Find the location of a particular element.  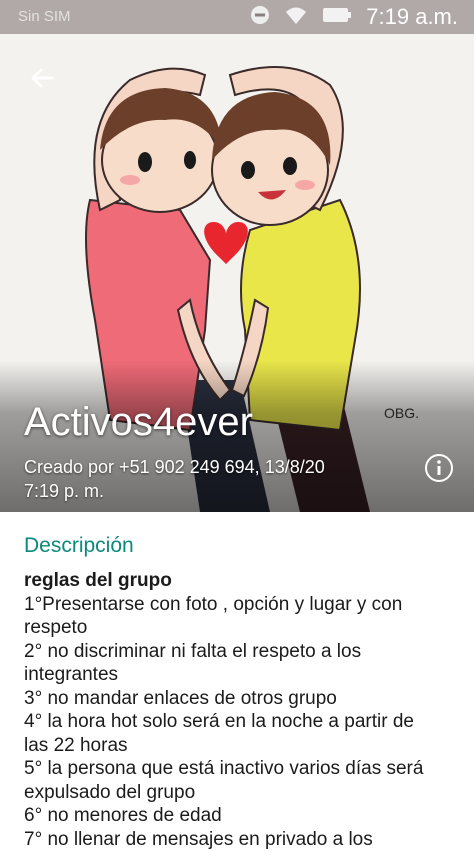

description-line: 6° no menores de edad is located at coordinates (239, 816).